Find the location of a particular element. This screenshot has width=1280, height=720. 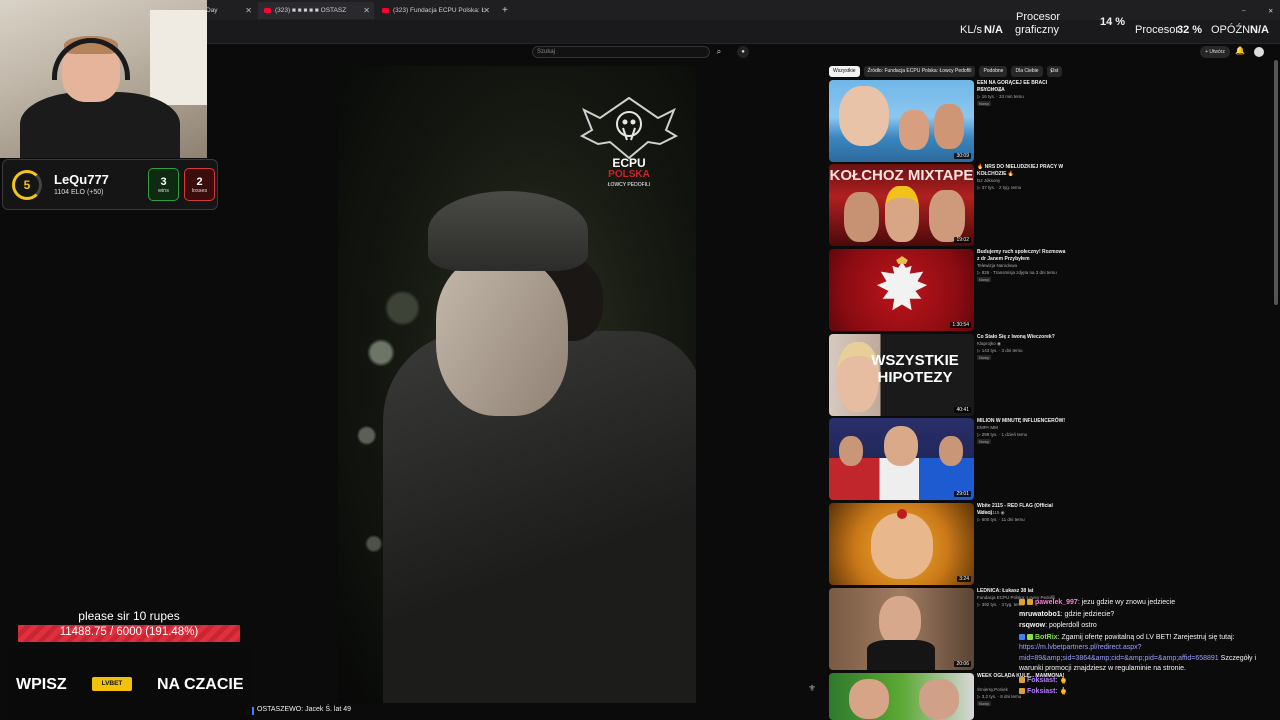

chip-for-you: Dla Ciebie is located at coordinates (1027, 71).